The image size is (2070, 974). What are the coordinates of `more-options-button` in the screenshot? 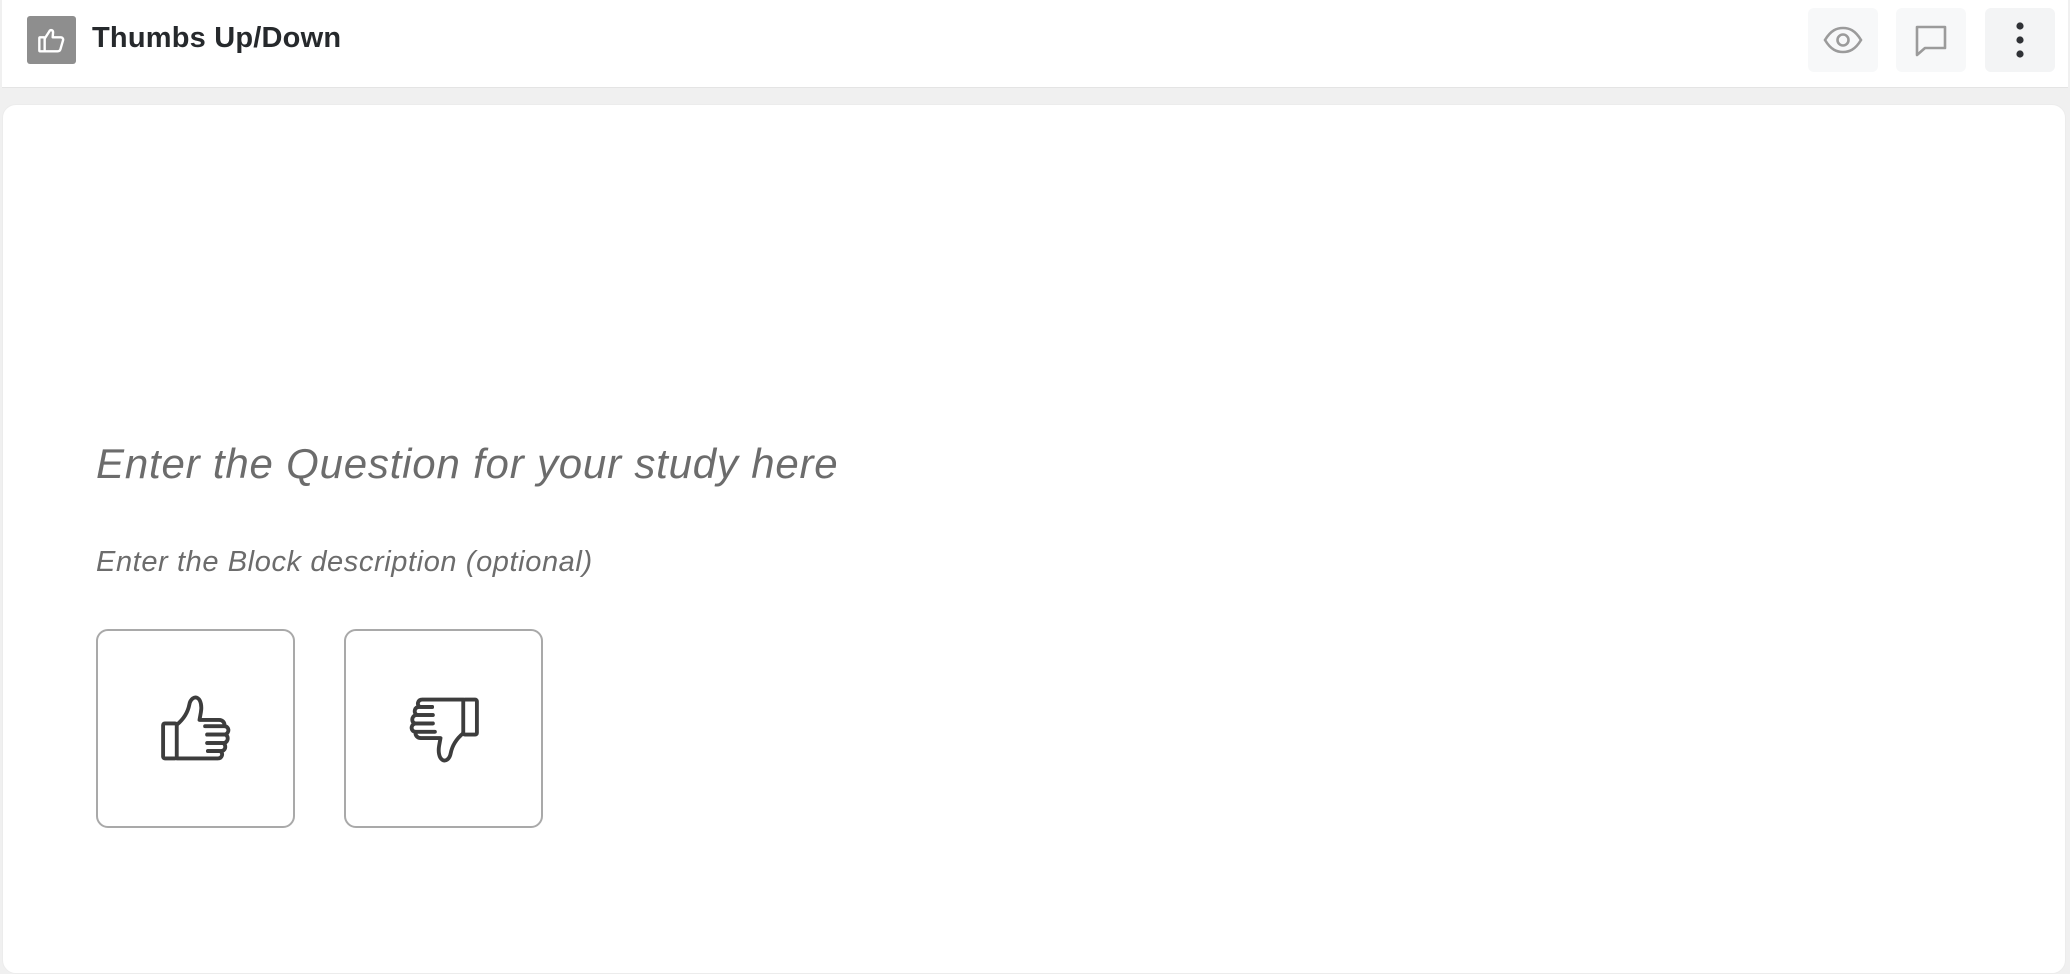 It's located at (2020, 40).